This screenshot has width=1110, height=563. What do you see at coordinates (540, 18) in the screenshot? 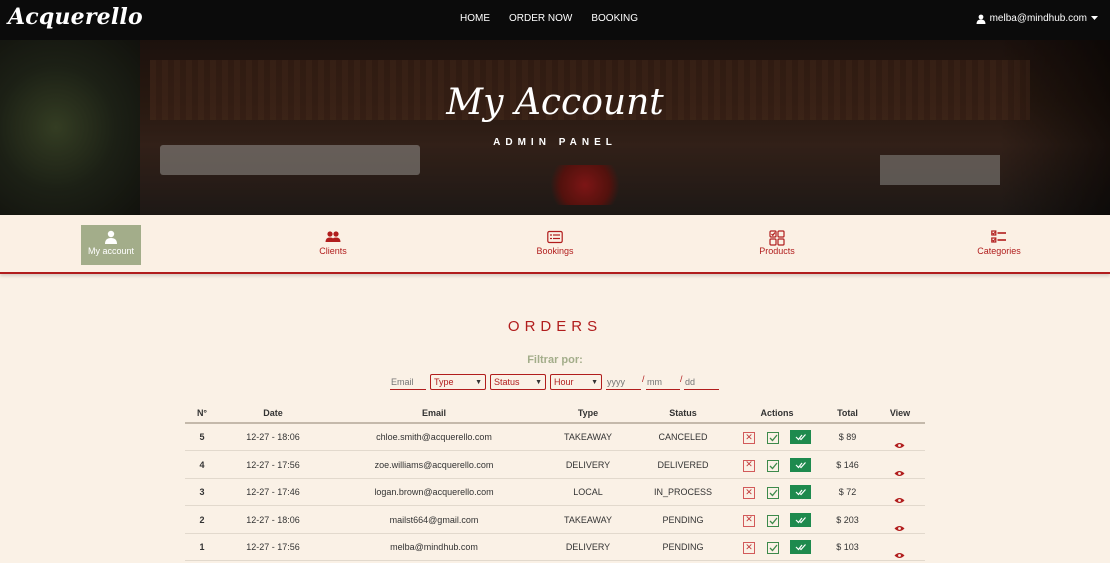
I see `nav-link-order-now: ORDER NOW` at bounding box center [540, 18].